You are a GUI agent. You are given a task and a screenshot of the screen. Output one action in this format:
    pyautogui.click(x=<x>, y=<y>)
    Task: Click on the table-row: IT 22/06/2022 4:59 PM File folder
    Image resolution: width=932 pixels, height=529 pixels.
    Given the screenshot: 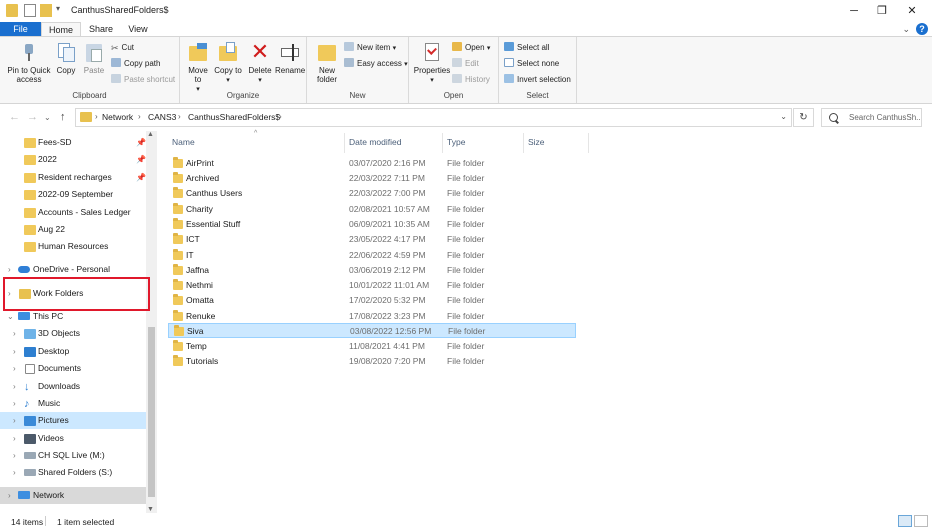 What is the action you would take?
    pyautogui.click(x=372, y=255)
    